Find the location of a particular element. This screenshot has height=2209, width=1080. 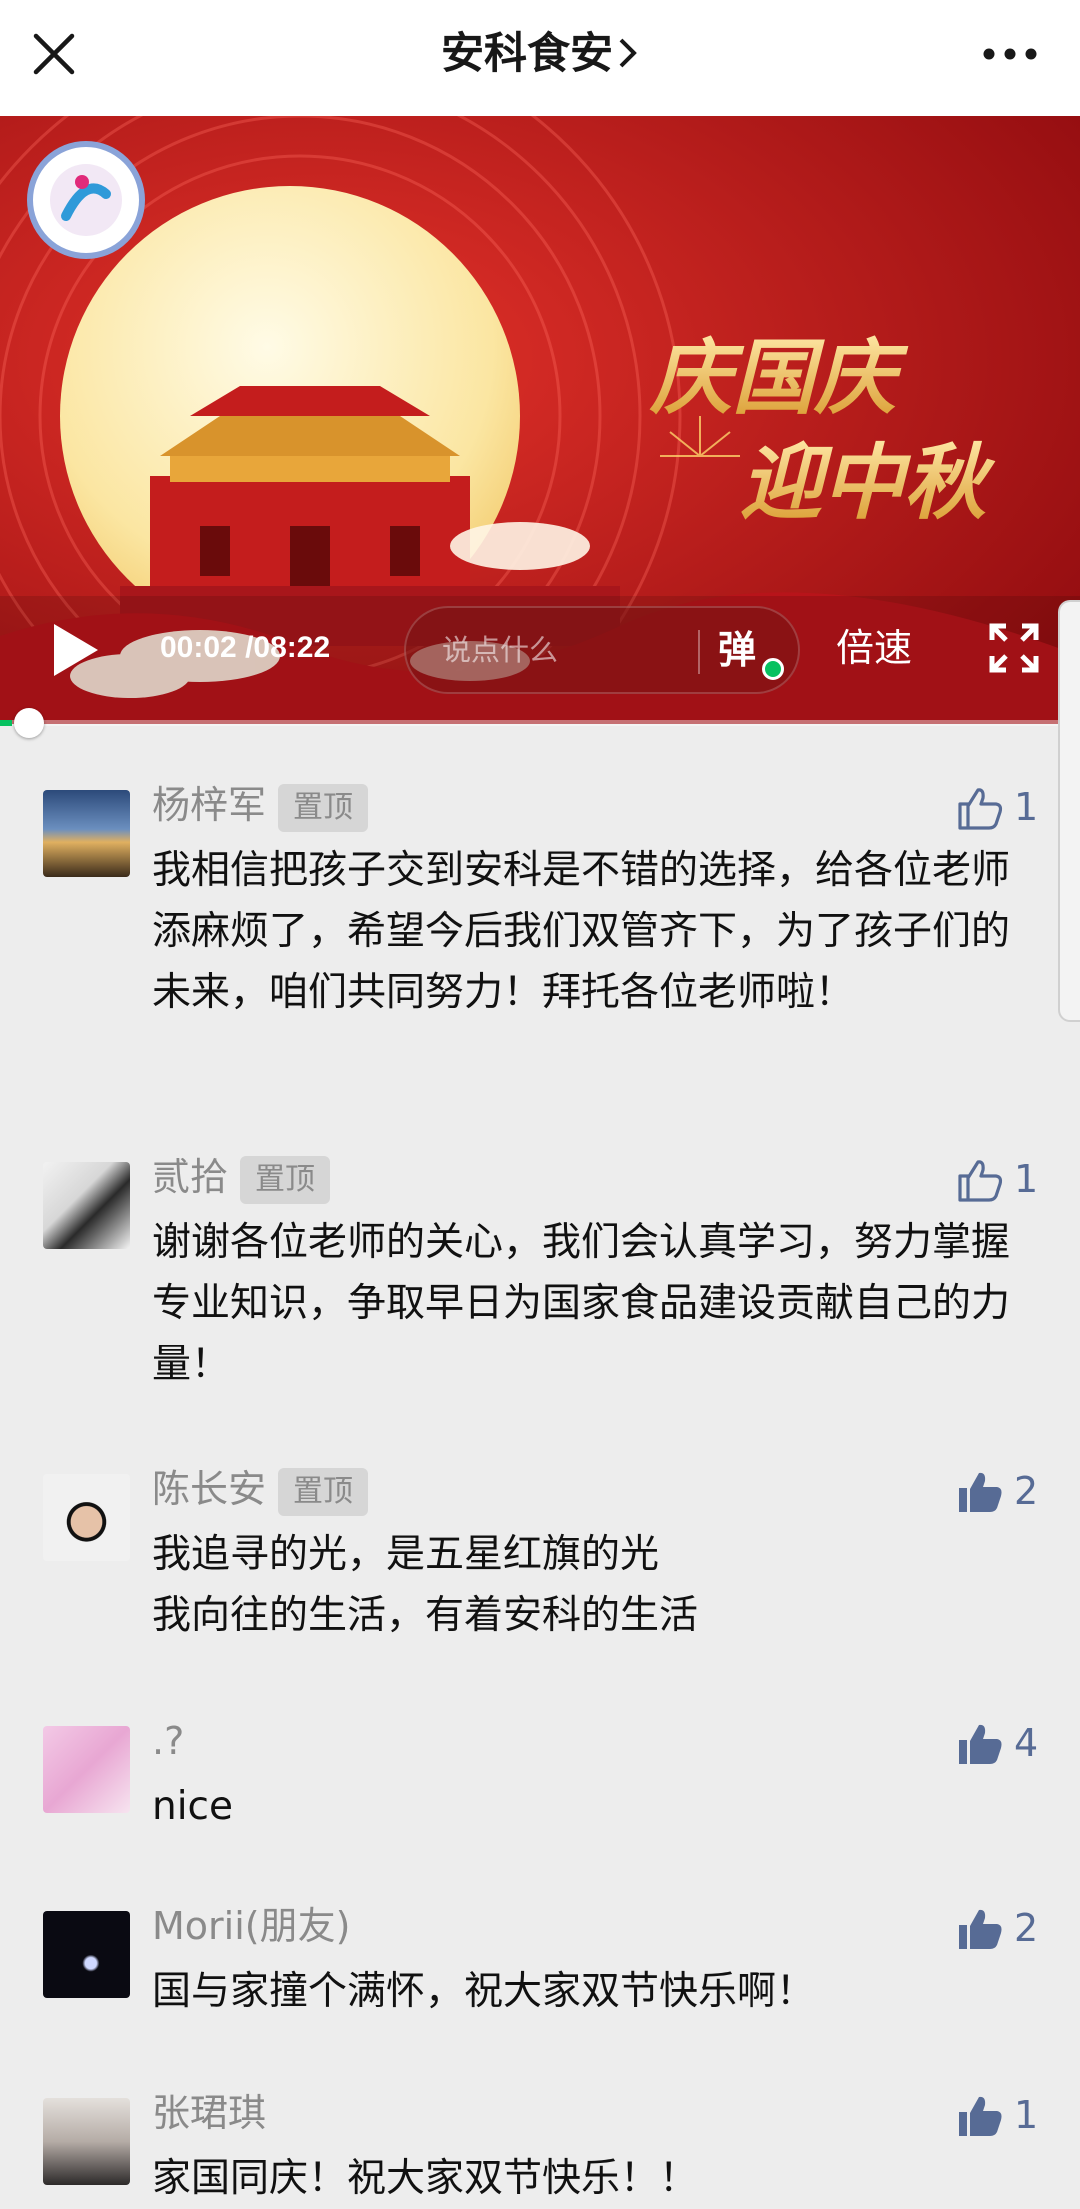

top-nav-bar: 安科食安 is located at coordinates (540, 58).